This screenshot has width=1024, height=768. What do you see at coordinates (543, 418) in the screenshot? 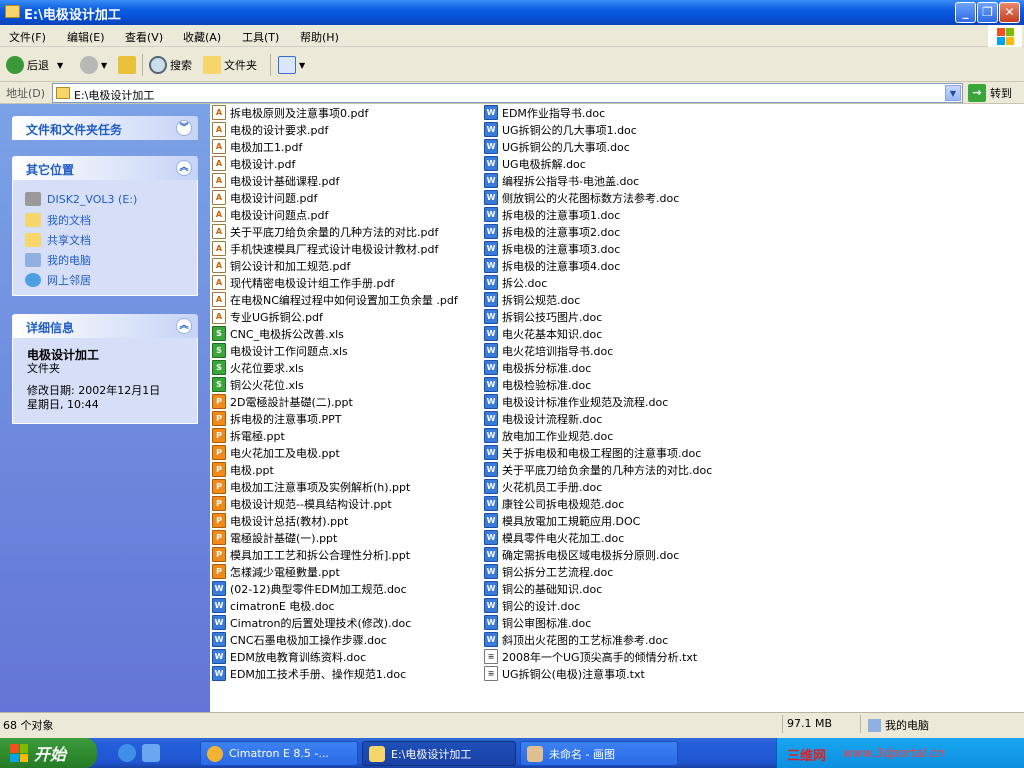
I see `file-item: W 电极设计流程新.doc` at bounding box center [543, 418].